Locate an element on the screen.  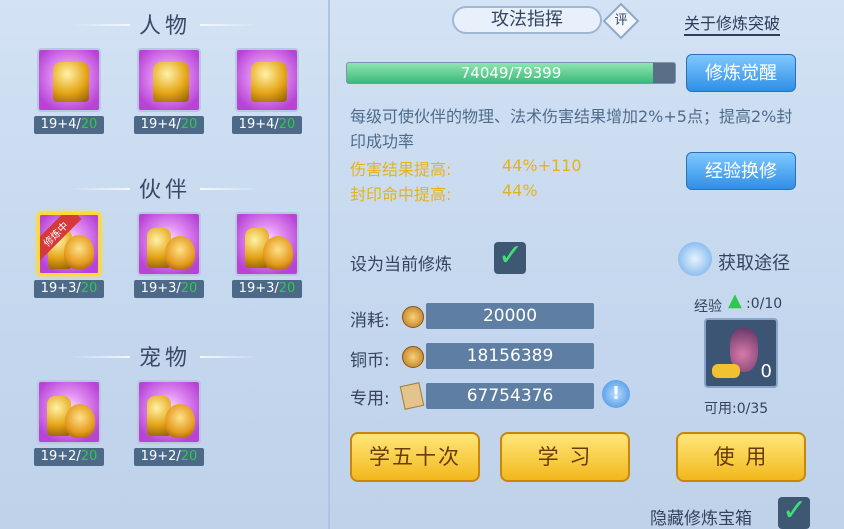
shield-cat-icon is located at coordinates (169, 412).